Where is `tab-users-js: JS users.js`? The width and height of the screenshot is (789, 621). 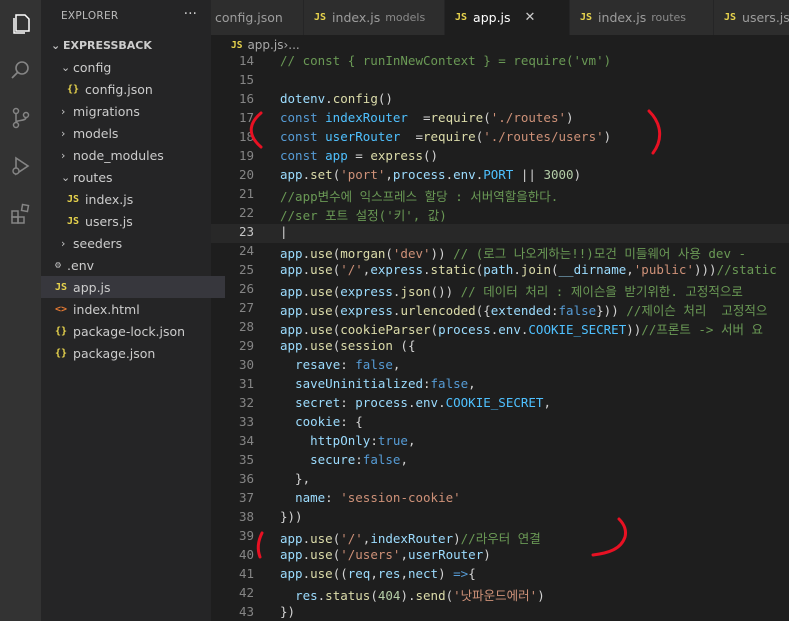
tab-users-js: JS users.js is located at coordinates (751, 17).